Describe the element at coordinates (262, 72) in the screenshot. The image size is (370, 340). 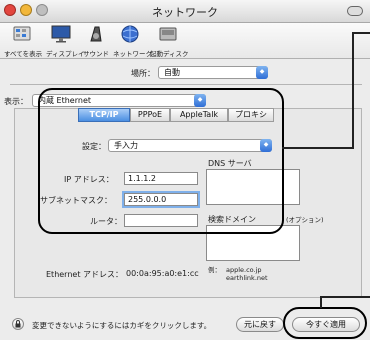
I see `popup-arrows-icon: ◆` at that location.